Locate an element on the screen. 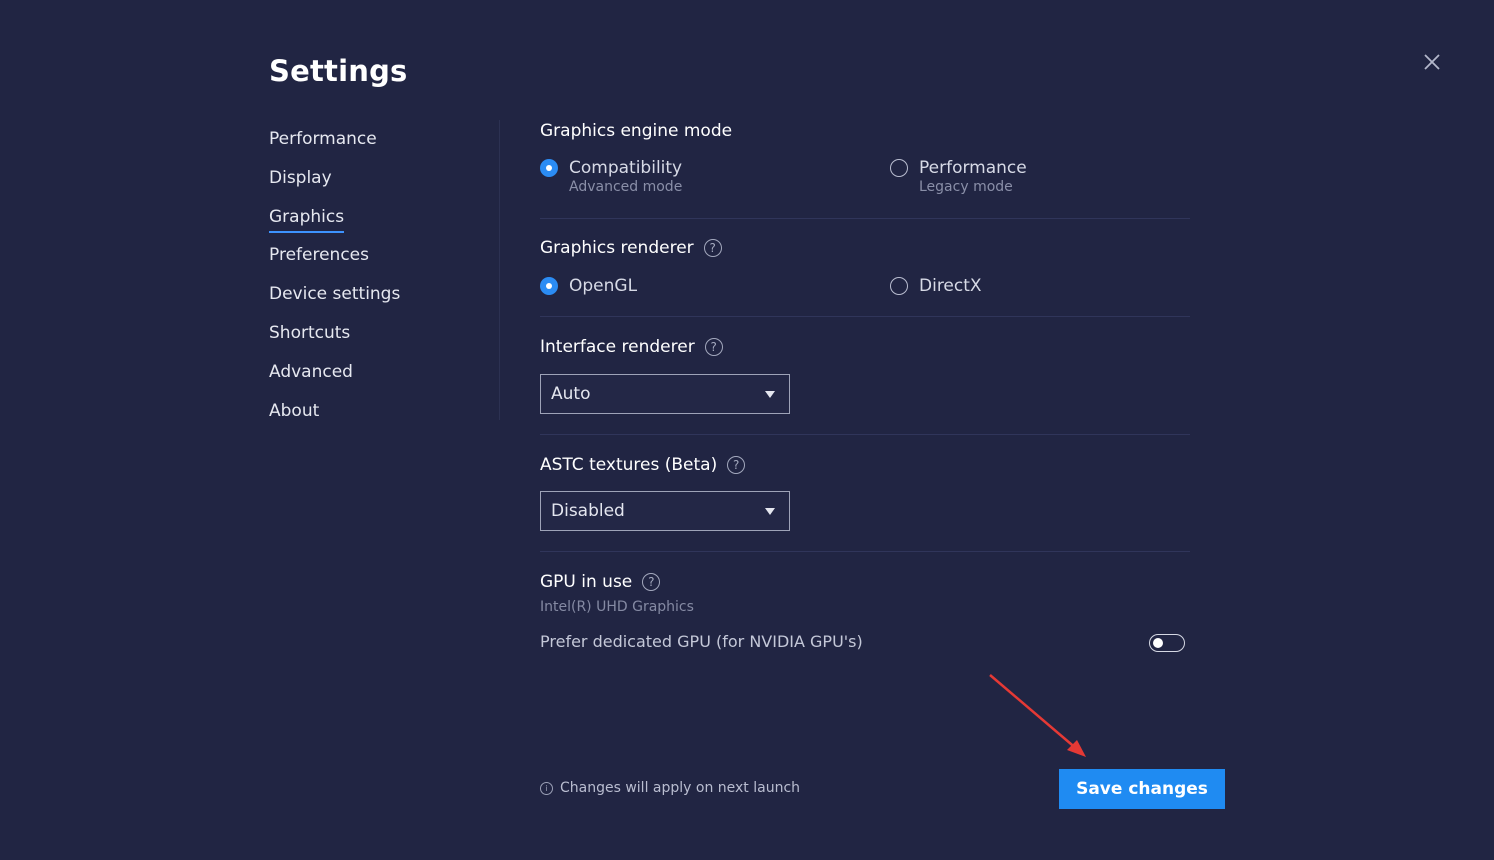 The height and width of the screenshot is (860, 1494). sidebar-item-performance: Performance is located at coordinates (369, 146).